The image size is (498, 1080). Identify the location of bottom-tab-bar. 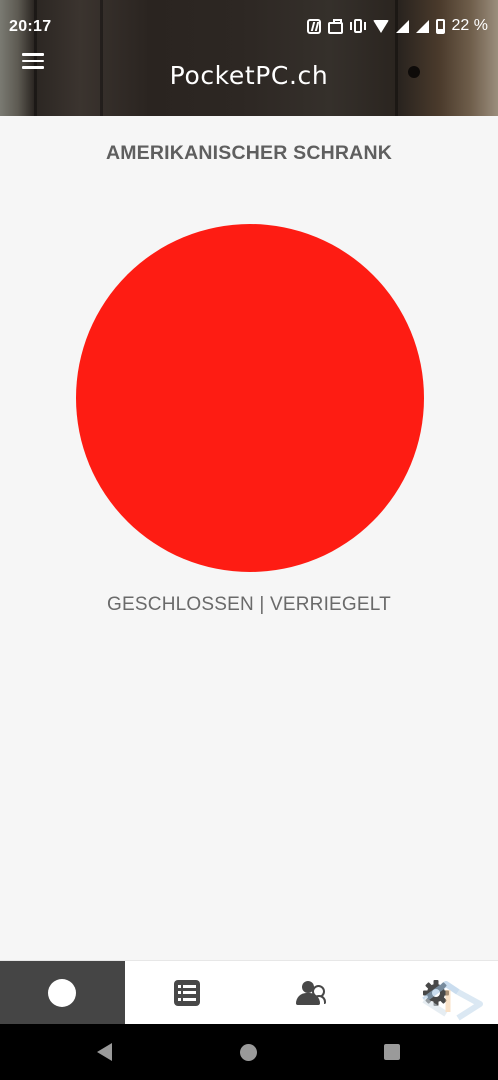
(249, 992).